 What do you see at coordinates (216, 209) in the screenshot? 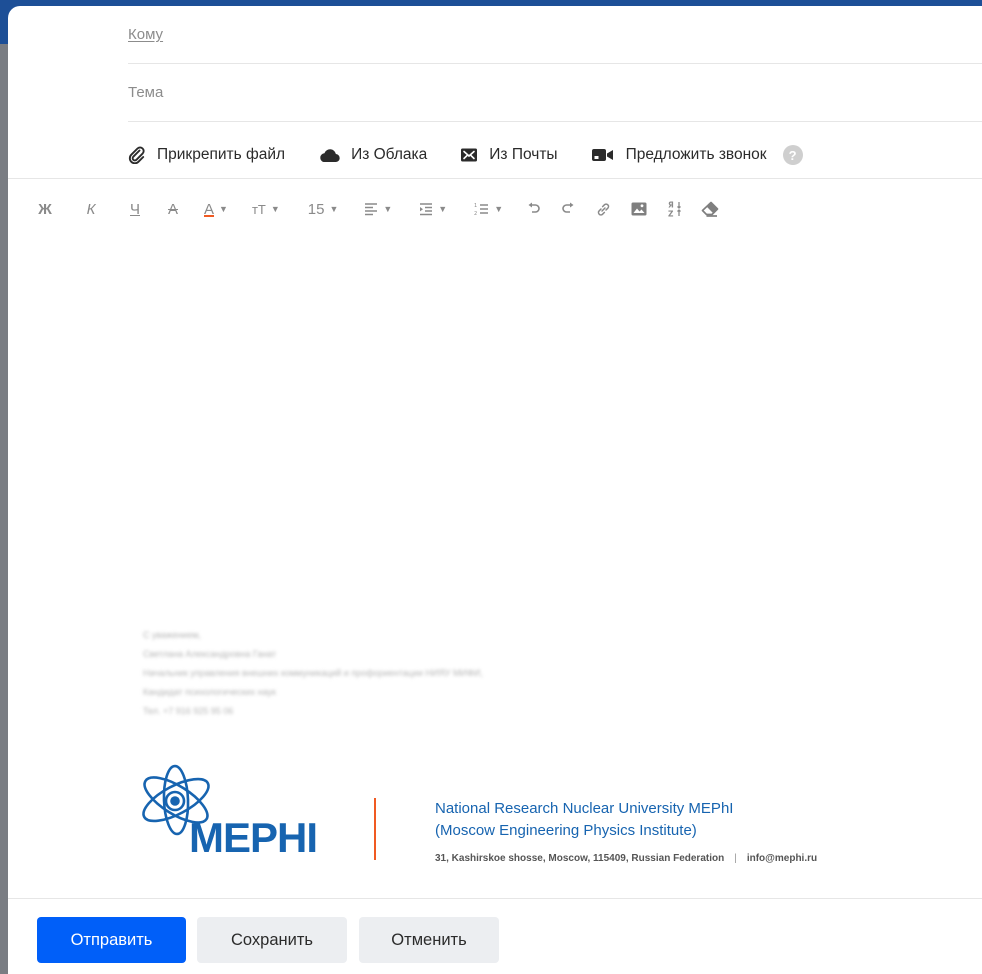
I see `text-color-button: A ▼` at bounding box center [216, 209].